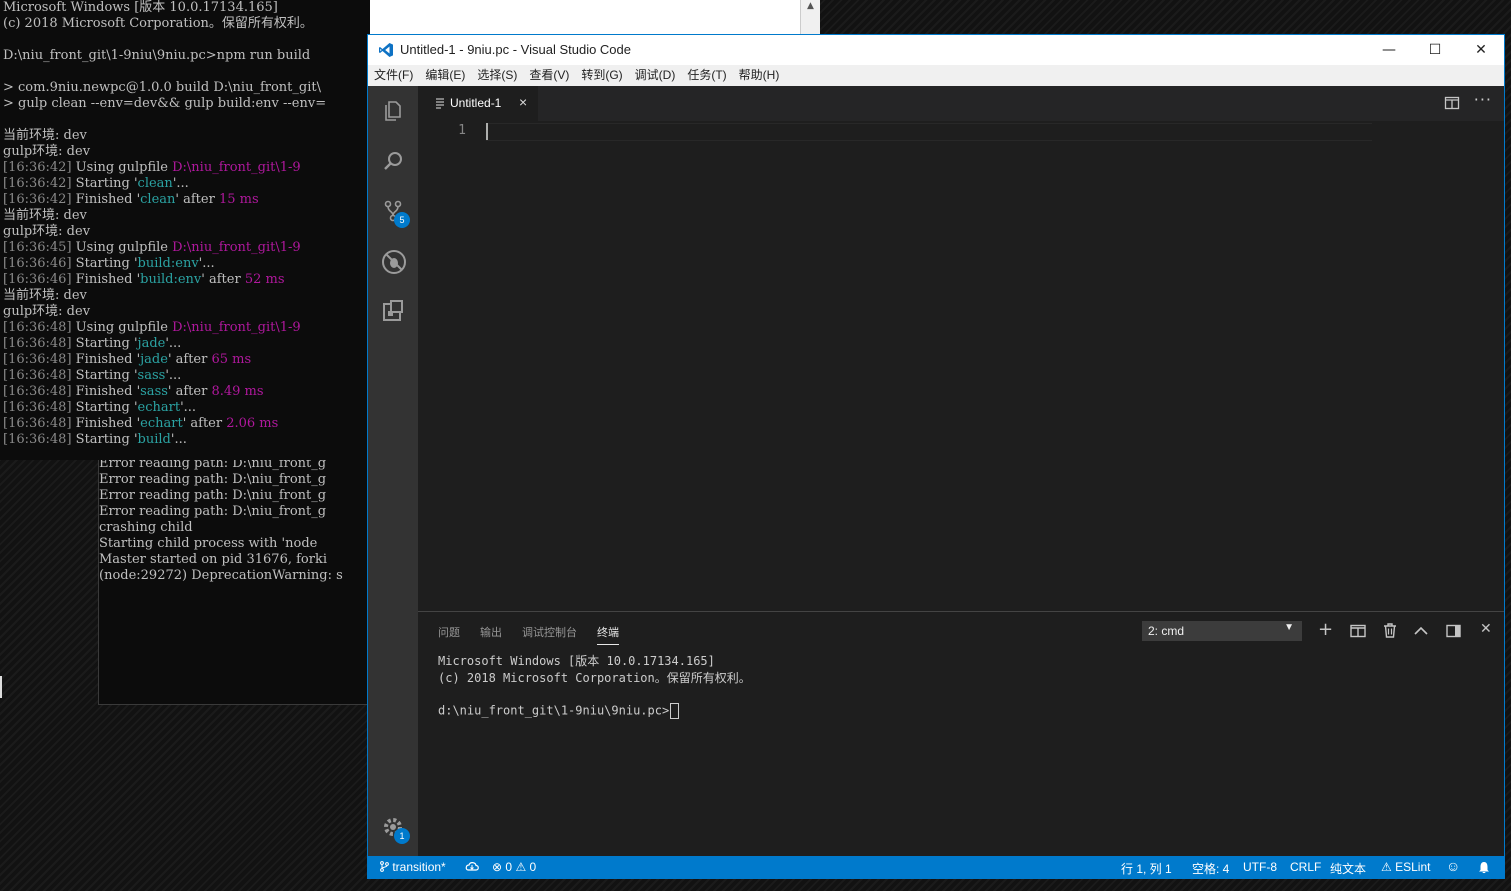 This screenshot has width=1511, height=891. Describe the element at coordinates (384, 866) in the screenshot. I see `git-branch-icon` at that location.